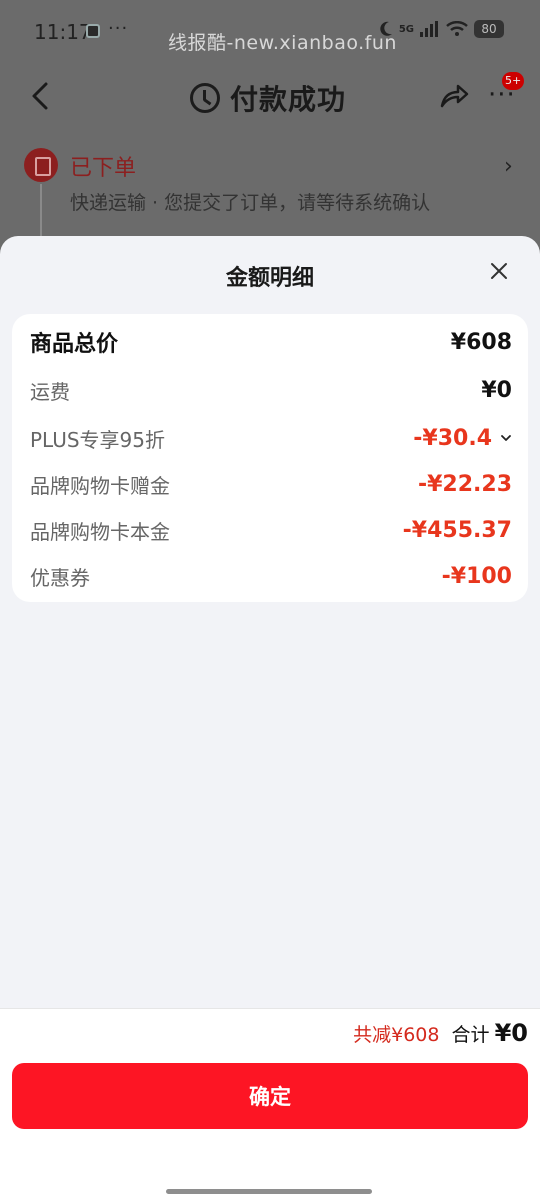  I want to click on row-label: PLUS专享95折, so click(97, 439).